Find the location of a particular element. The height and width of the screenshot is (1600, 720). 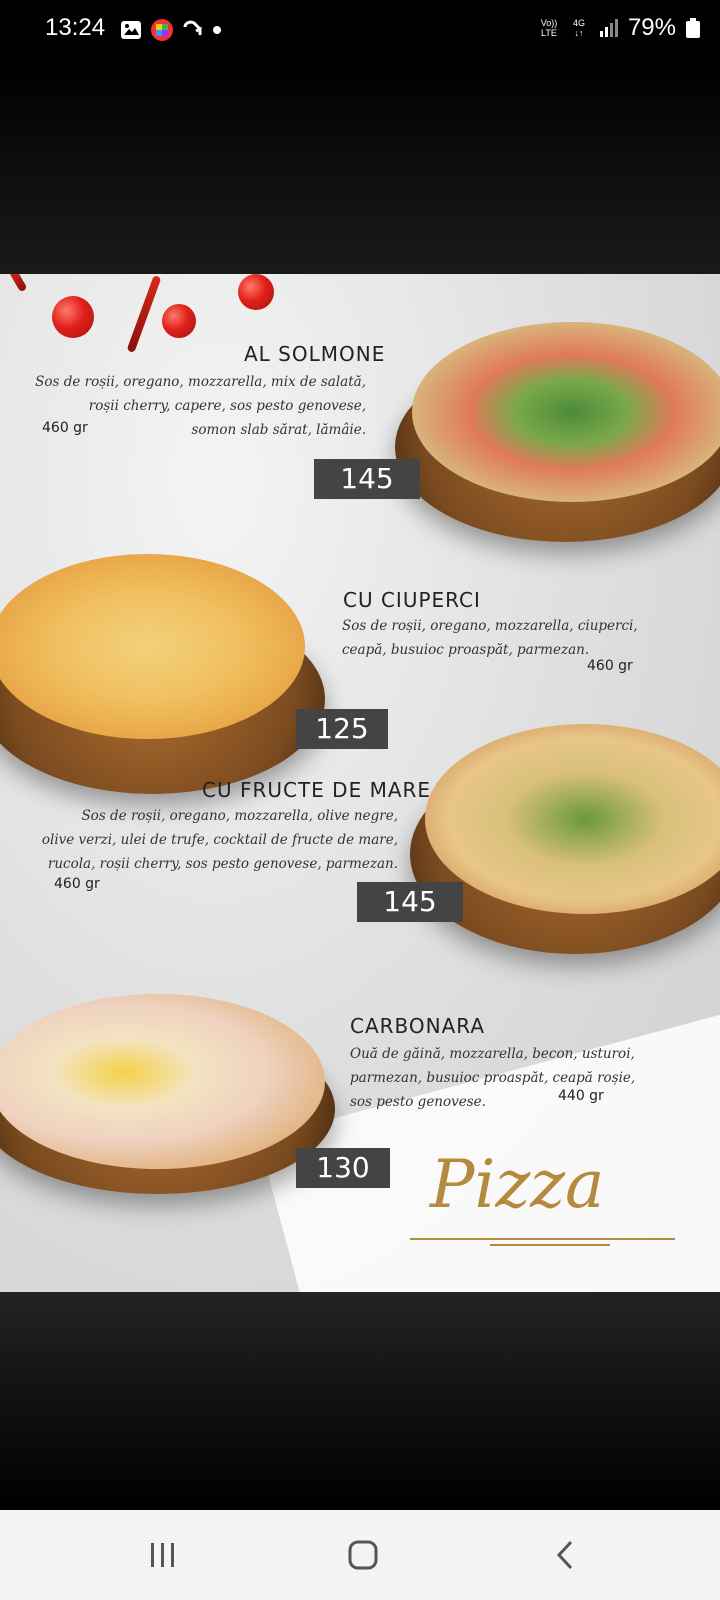

back-button is located at coordinates (565, 1555).